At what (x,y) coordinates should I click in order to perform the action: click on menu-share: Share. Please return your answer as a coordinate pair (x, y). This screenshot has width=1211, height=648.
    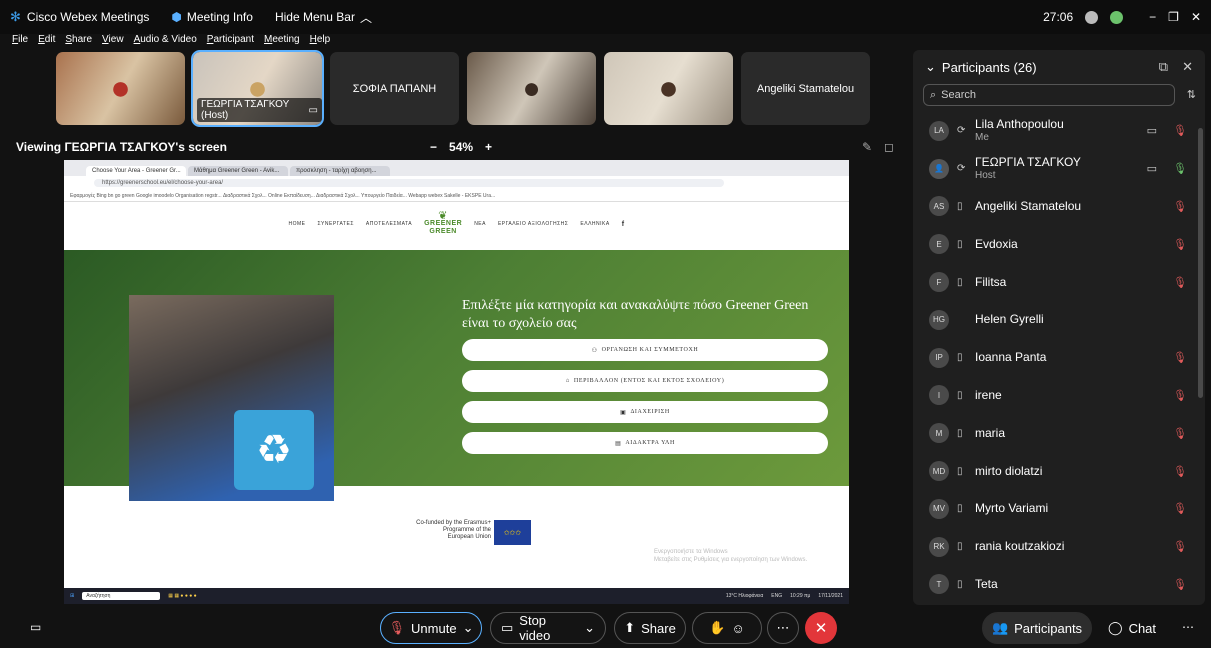
    Looking at the image, I should click on (78, 42).